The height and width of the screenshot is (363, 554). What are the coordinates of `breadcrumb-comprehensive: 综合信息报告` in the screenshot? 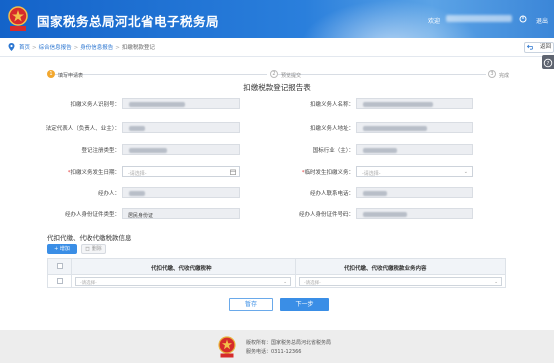 It's located at (55, 48).